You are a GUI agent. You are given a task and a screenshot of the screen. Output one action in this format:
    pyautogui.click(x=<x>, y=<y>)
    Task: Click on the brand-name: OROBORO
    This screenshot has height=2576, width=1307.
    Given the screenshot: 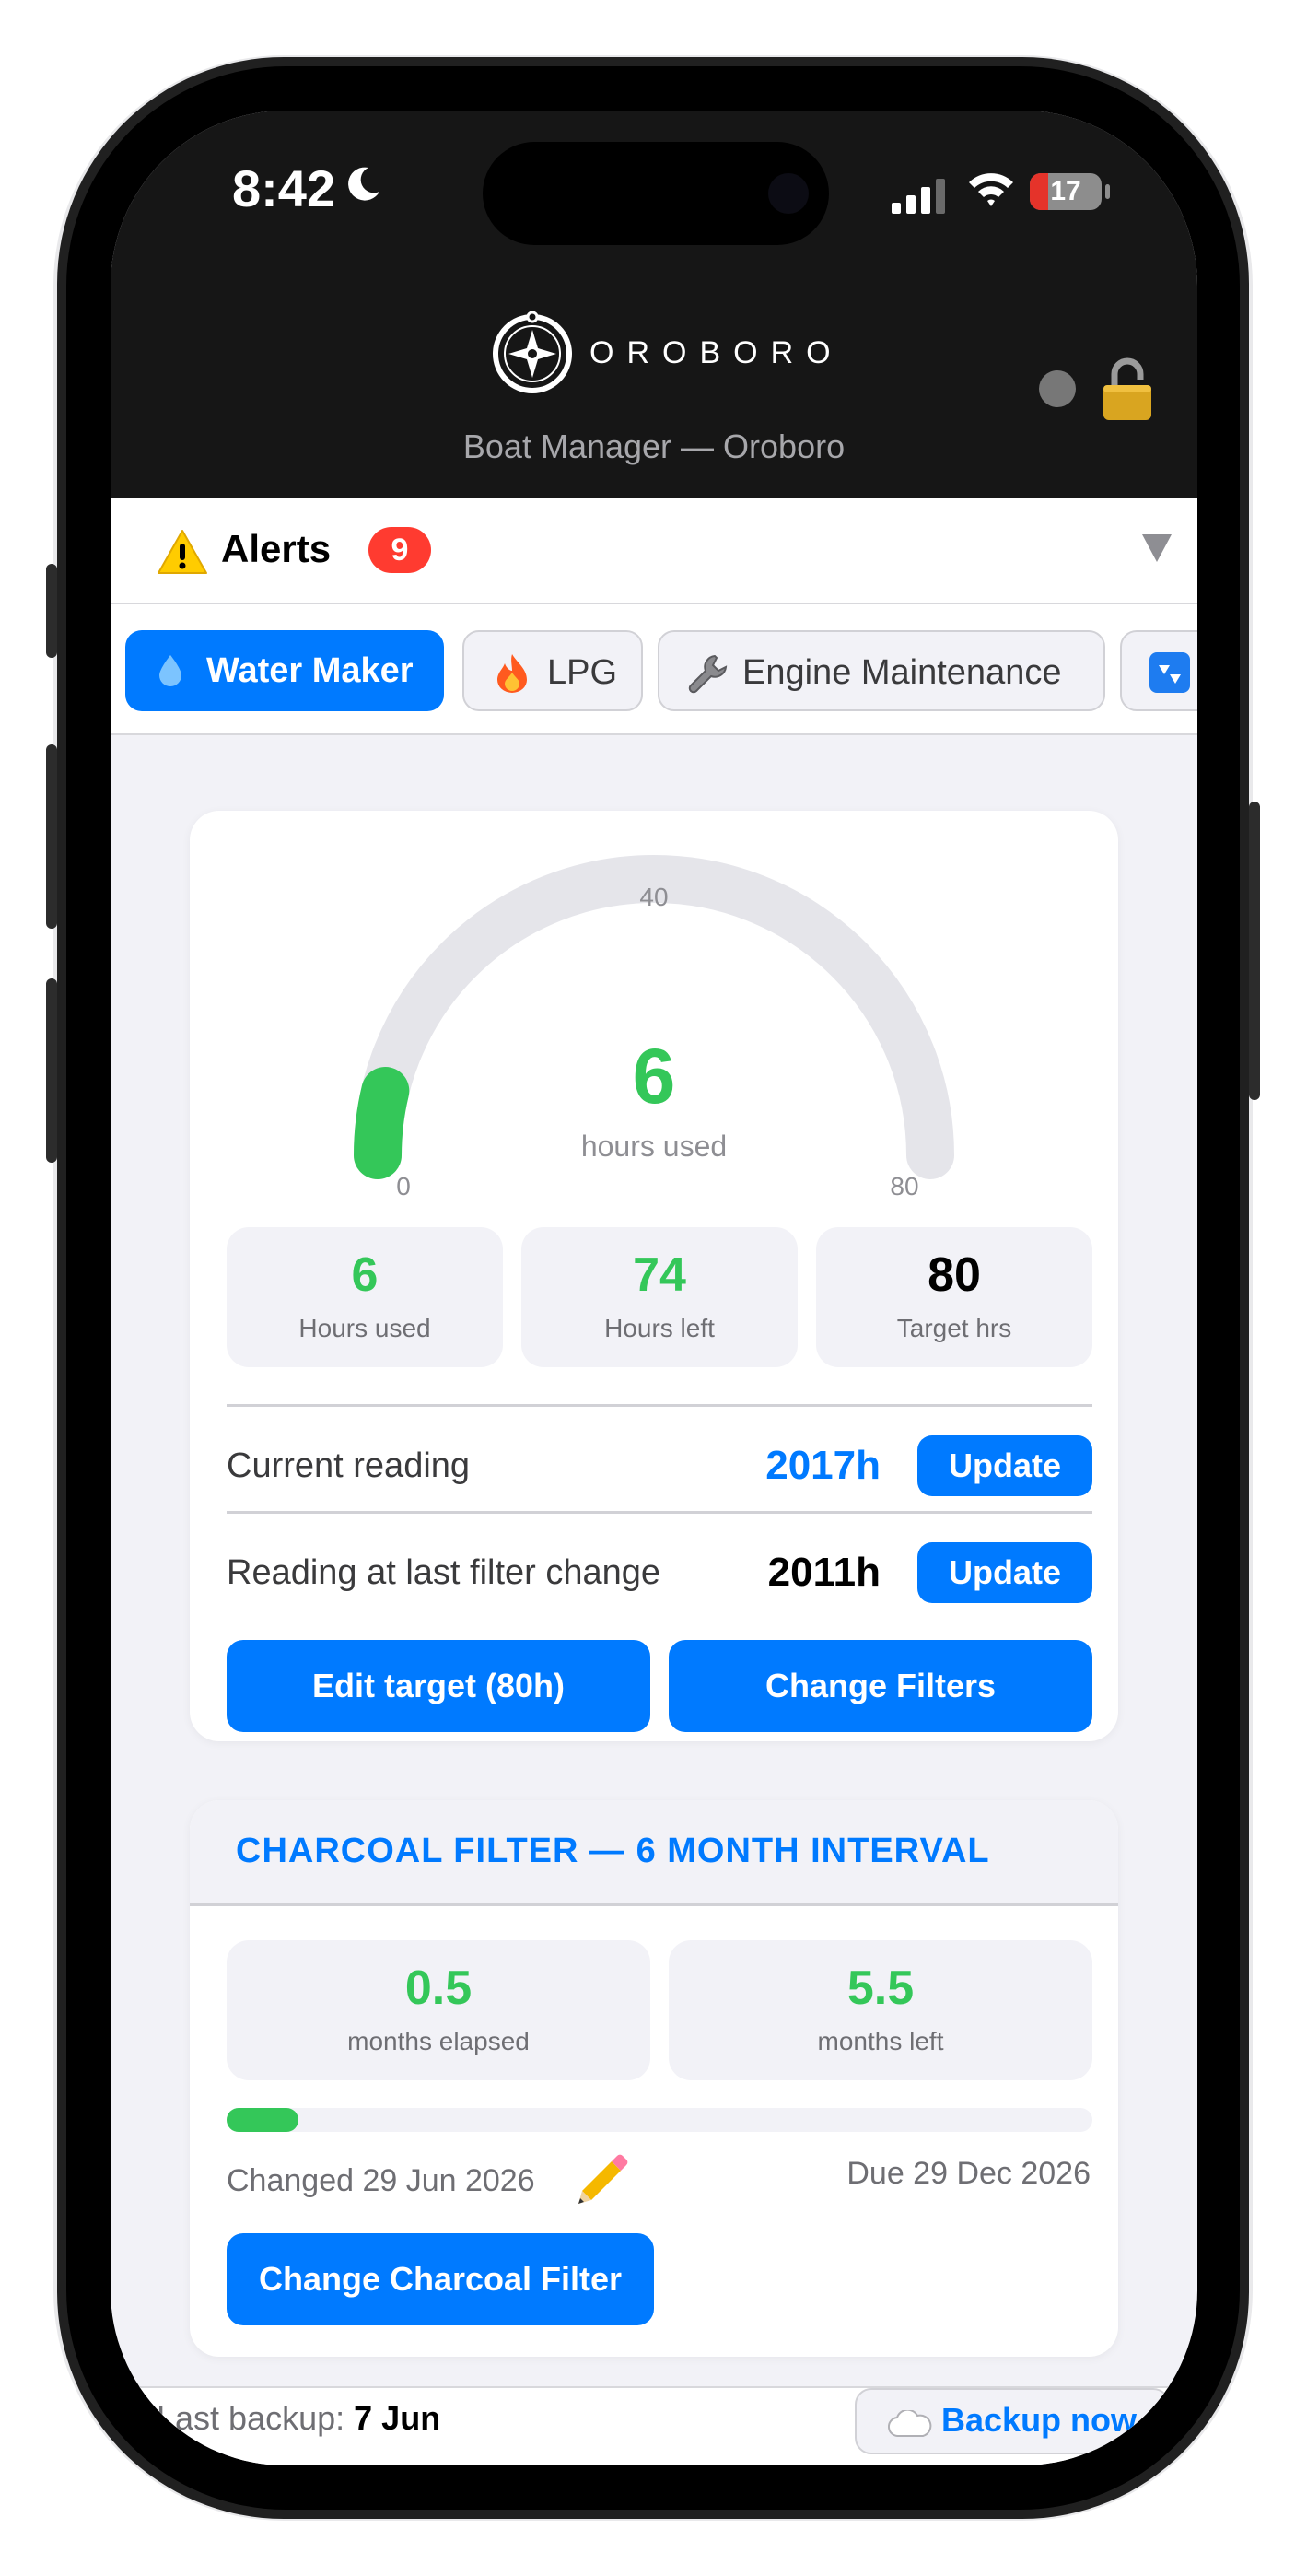 What is the action you would take?
    pyautogui.click(x=716, y=352)
    